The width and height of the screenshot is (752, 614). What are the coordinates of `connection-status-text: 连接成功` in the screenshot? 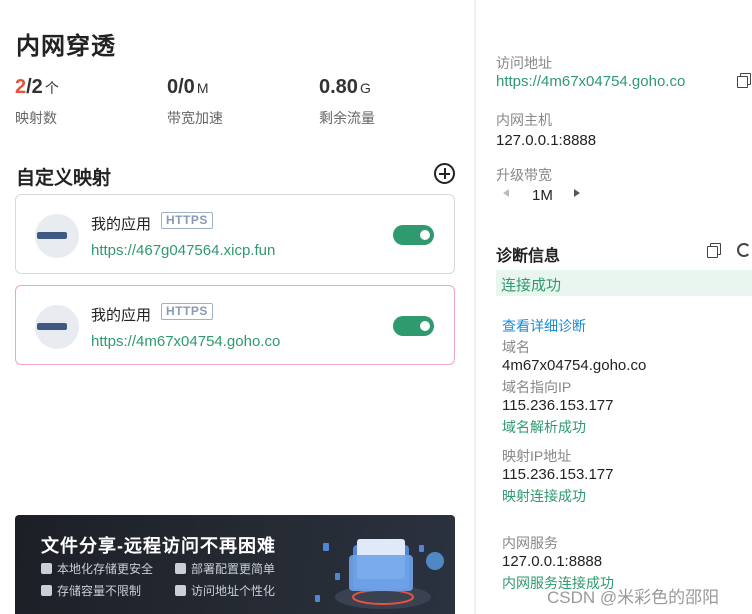 It's located at (531, 285).